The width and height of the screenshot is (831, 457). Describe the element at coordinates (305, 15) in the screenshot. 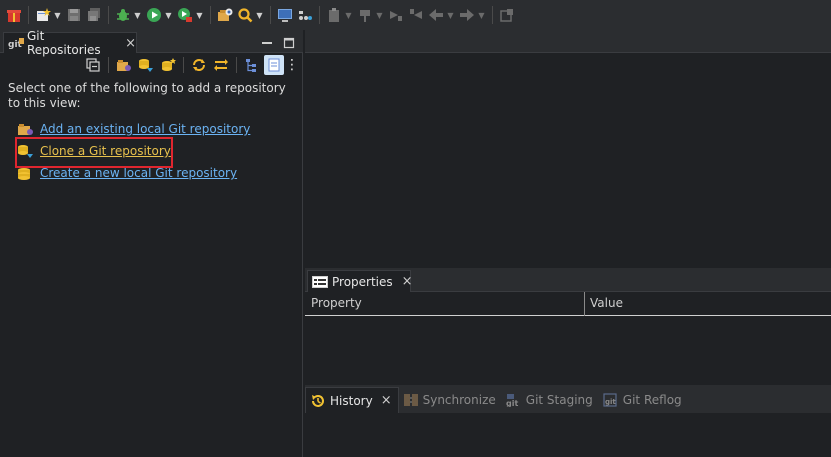

I see `link-icon` at that location.